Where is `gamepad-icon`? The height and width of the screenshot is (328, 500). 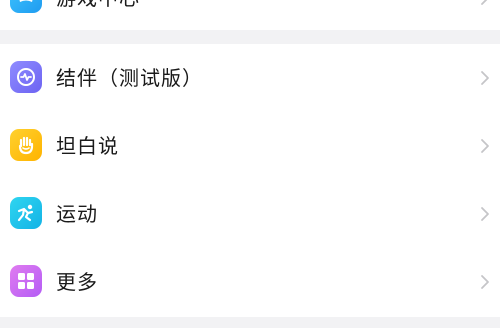 gamepad-icon is located at coordinates (26, 6).